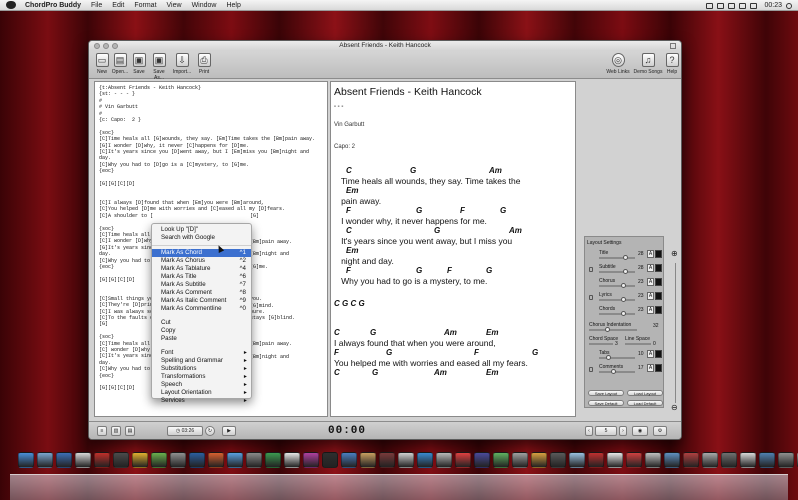 The image size is (798, 500). I want to click on print-button: ⎙ Print, so click(204, 64).